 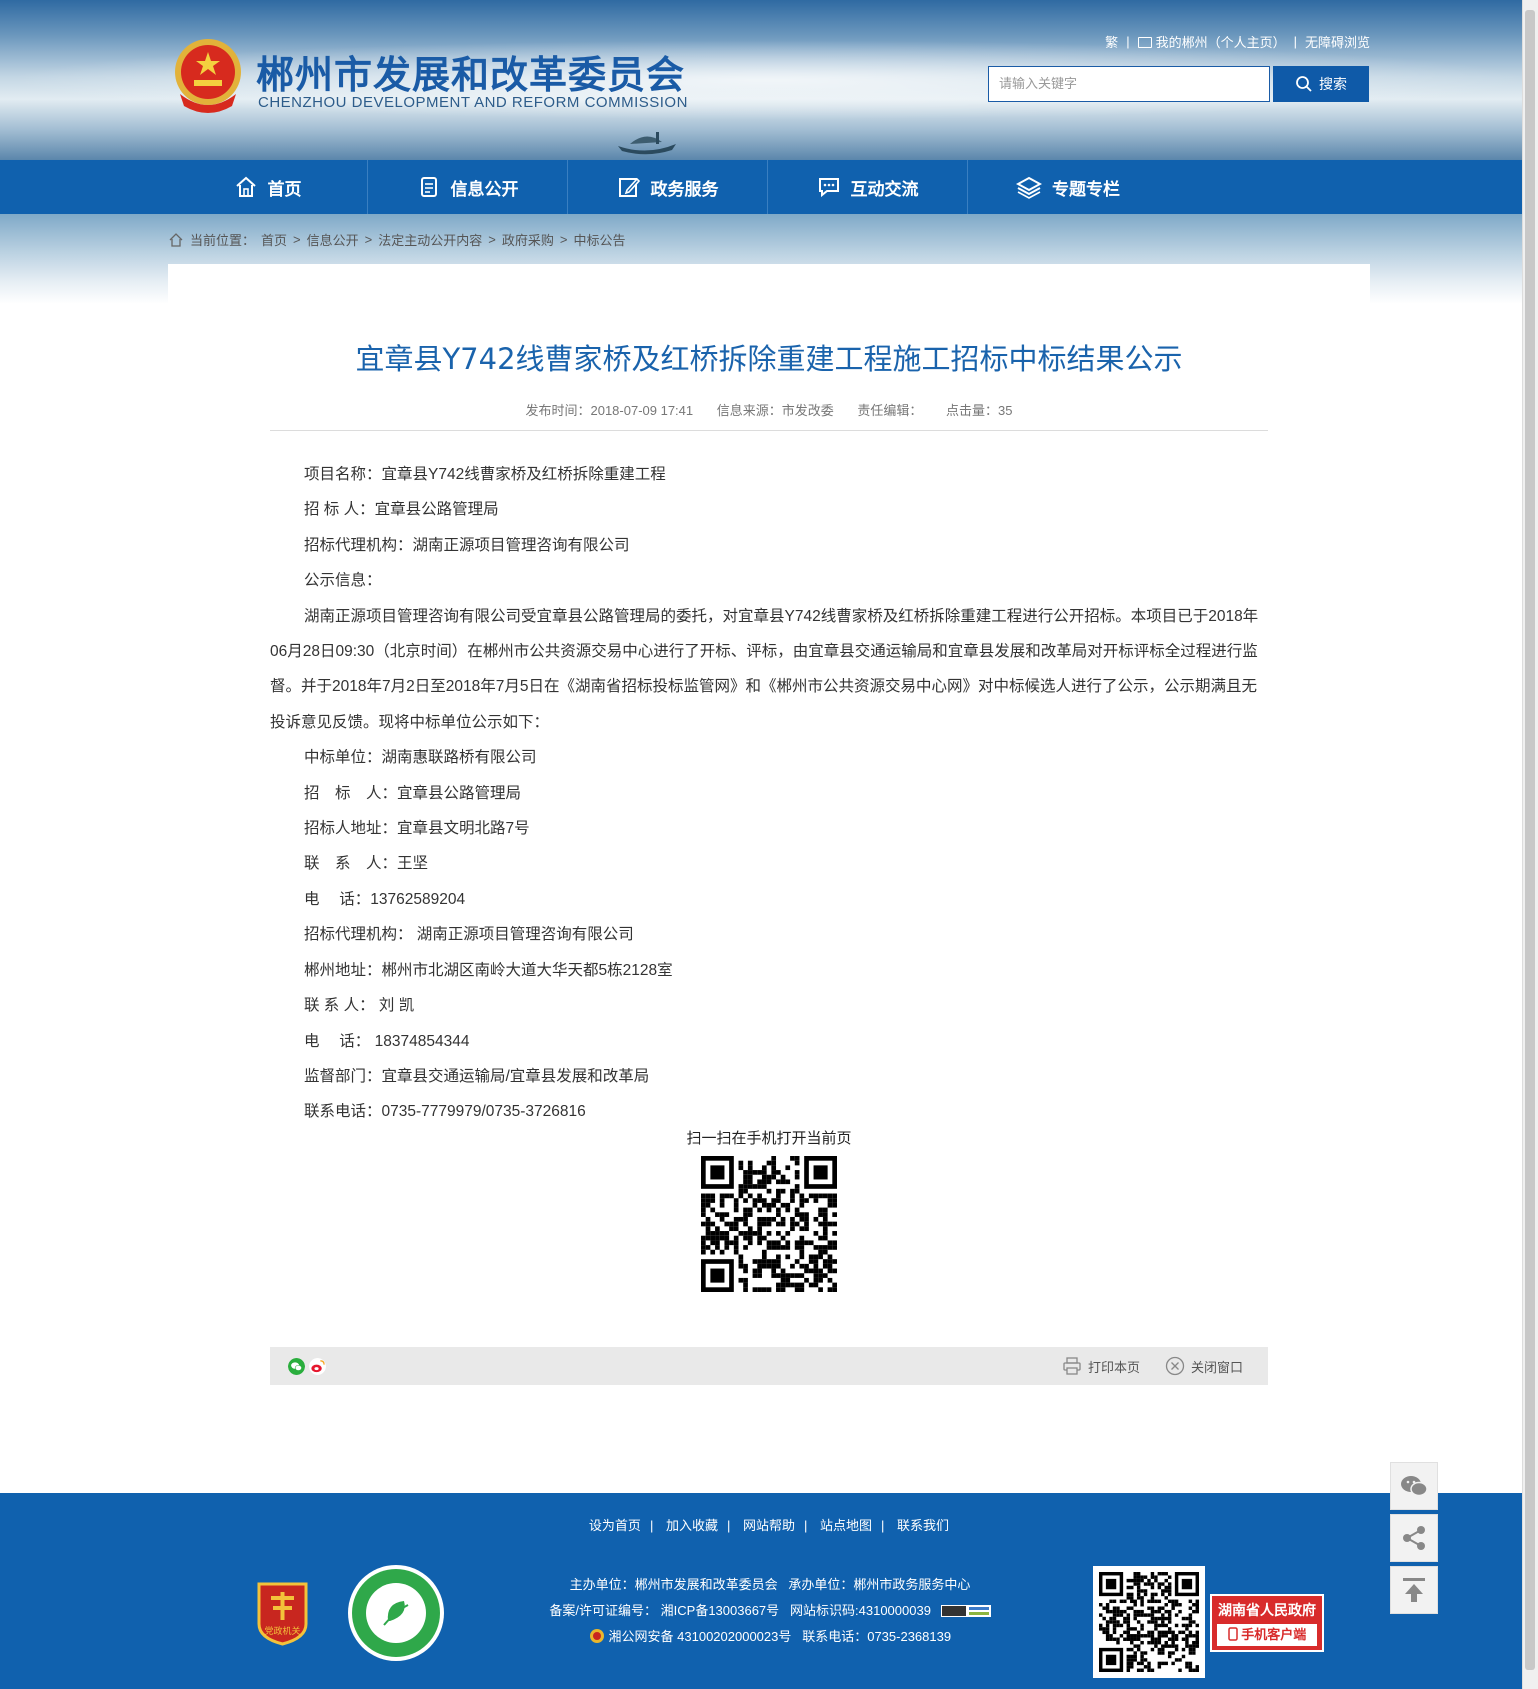 What do you see at coordinates (307, 1366) in the screenshot?
I see `share-icons` at bounding box center [307, 1366].